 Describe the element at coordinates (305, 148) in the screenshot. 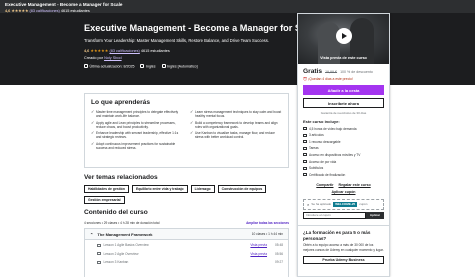

I see `assignment-icon` at that location.